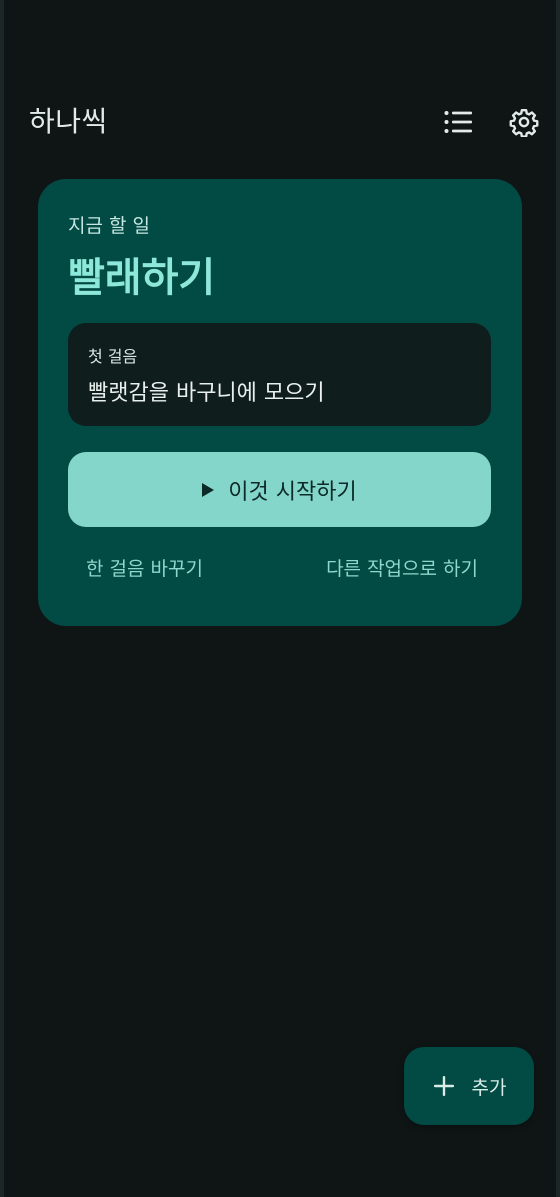  What do you see at coordinates (279, 374) in the screenshot?
I see `first-step-box: 첫 걸음 빨랫감을 바구니에 모으기` at bounding box center [279, 374].